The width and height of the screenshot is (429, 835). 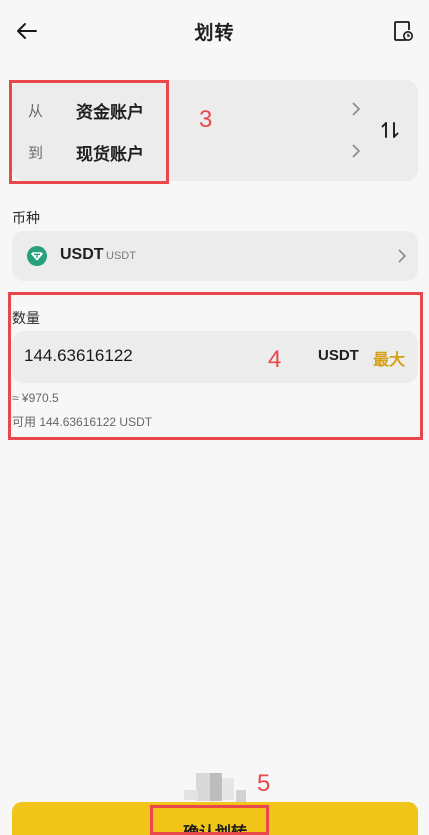 What do you see at coordinates (37, 256) in the screenshot?
I see `usdt-logo-icon` at bounding box center [37, 256].